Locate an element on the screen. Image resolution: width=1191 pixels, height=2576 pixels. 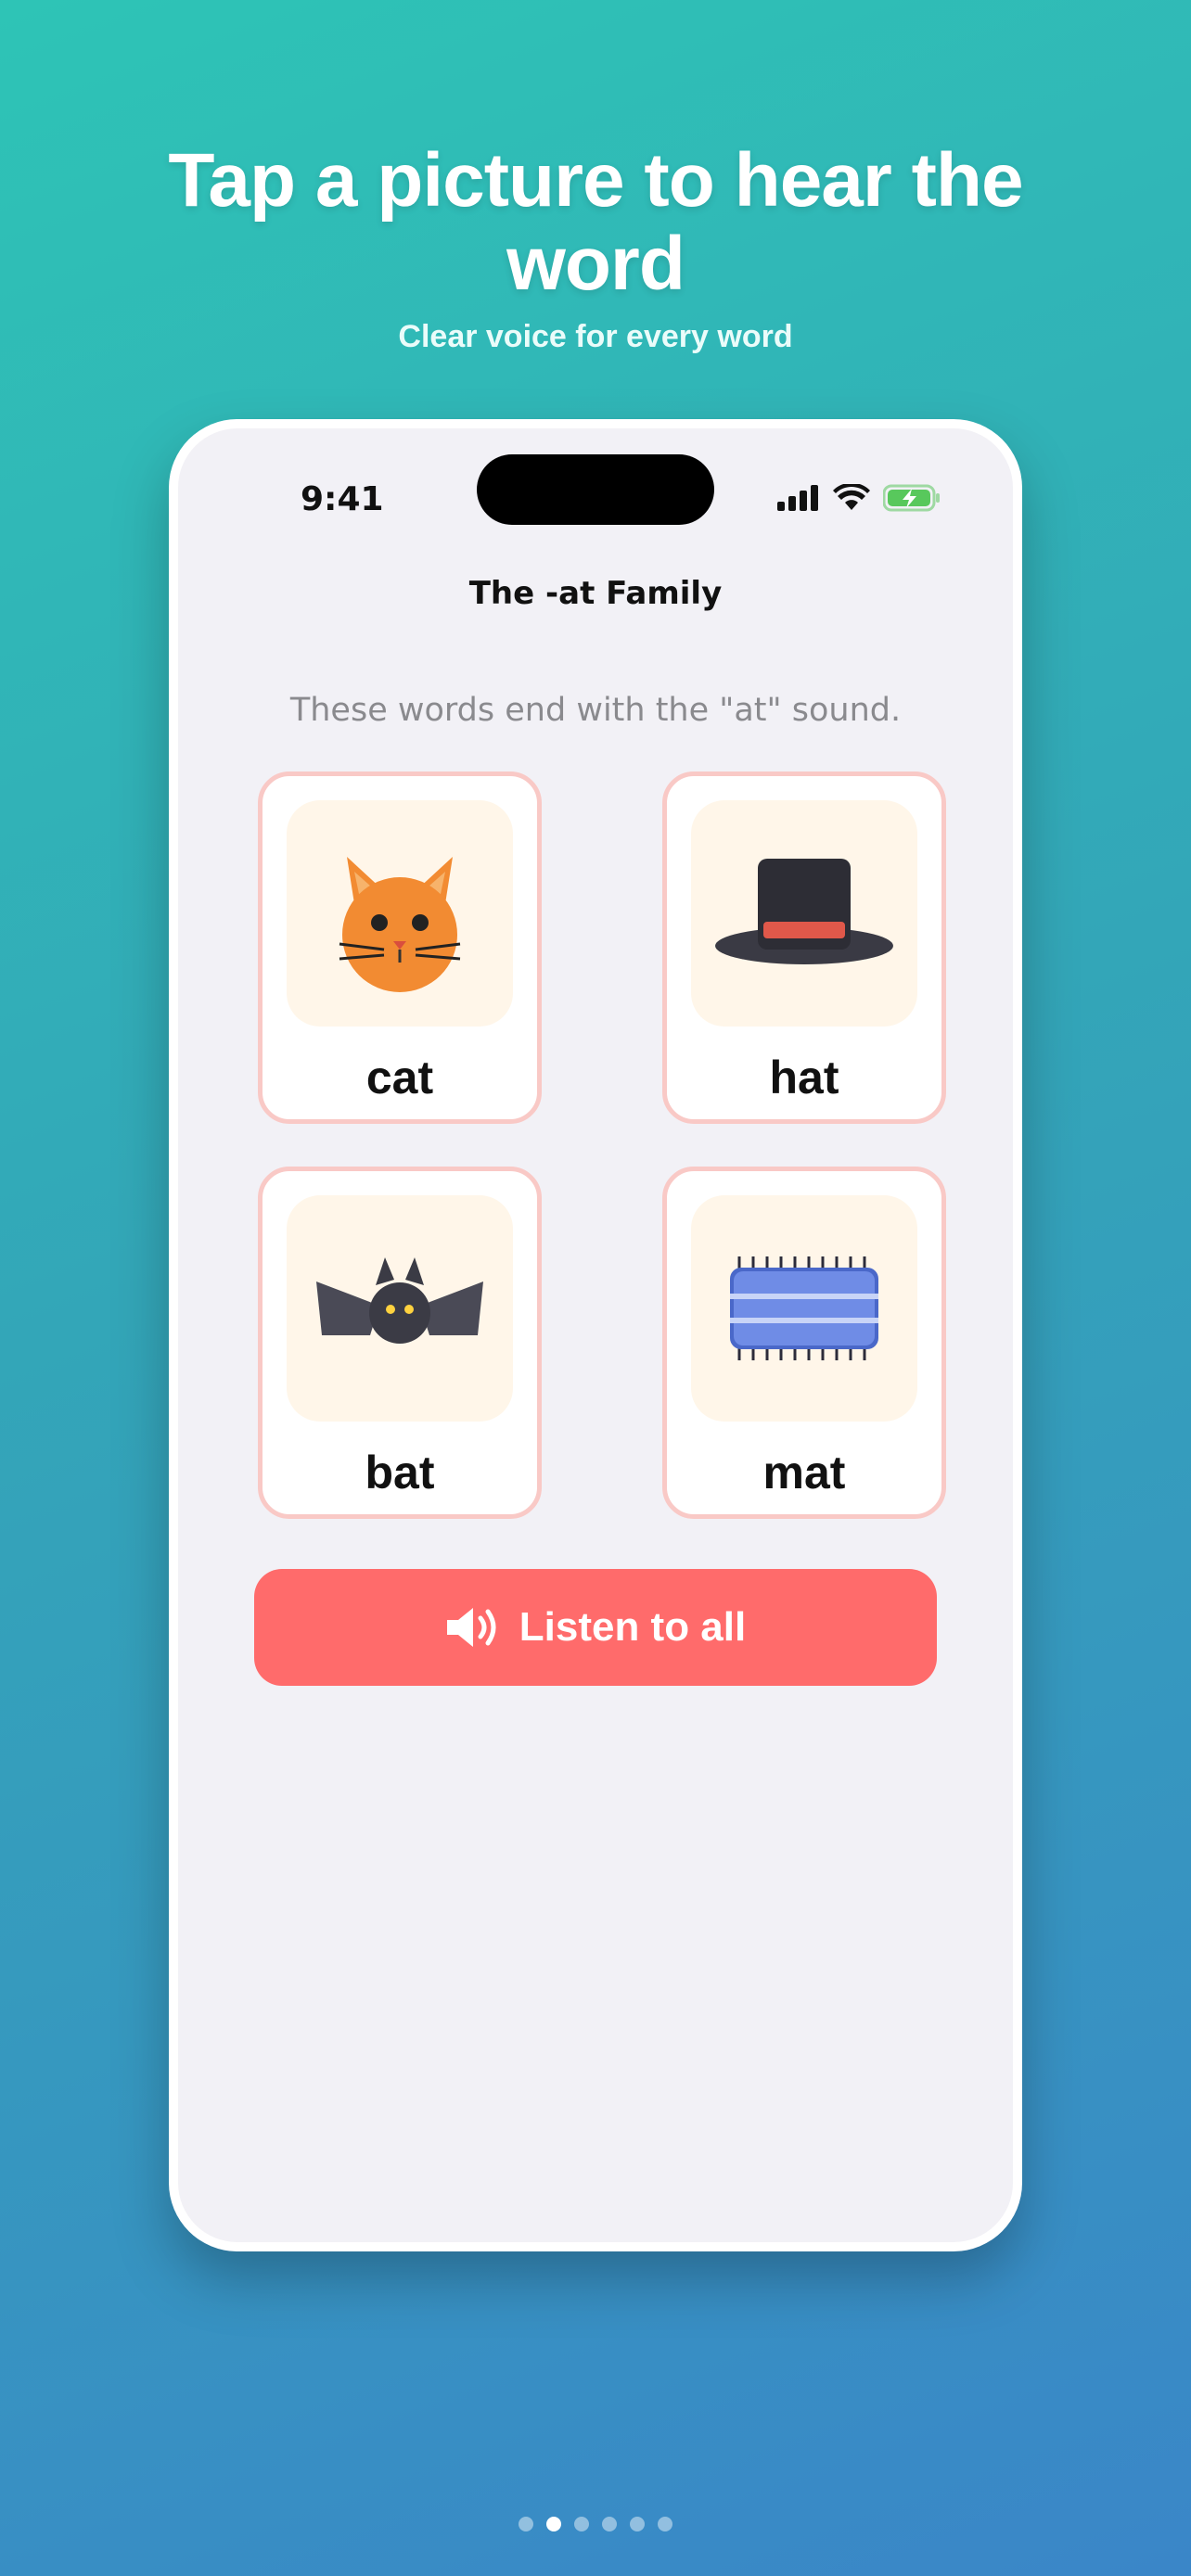
promo-subtitle: Clear voice for every word is located at coordinates (595, 336).